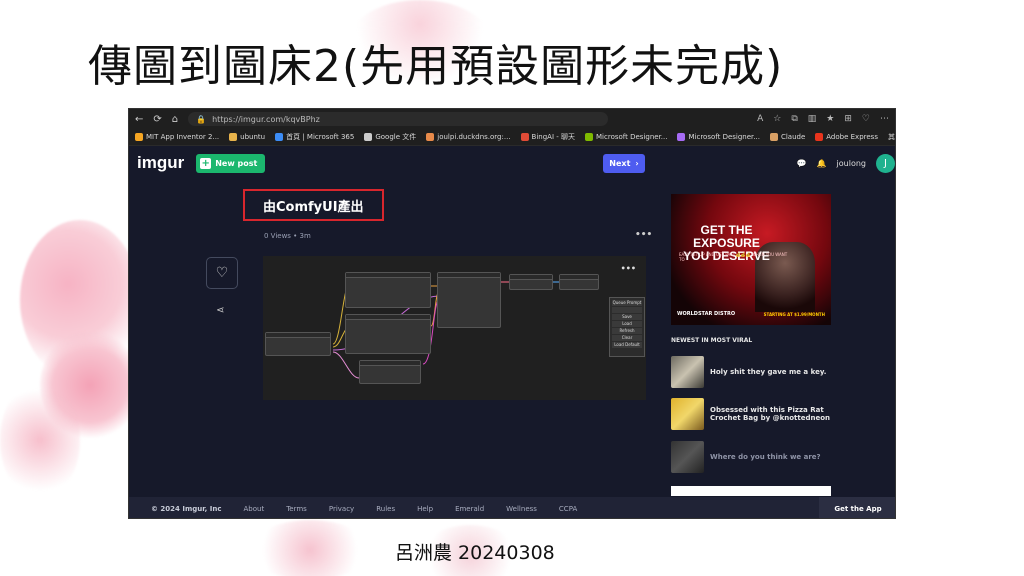 The height and width of the screenshot is (576, 1024). What do you see at coordinates (469, 300) in the screenshot?
I see `ksampler-node` at bounding box center [469, 300].